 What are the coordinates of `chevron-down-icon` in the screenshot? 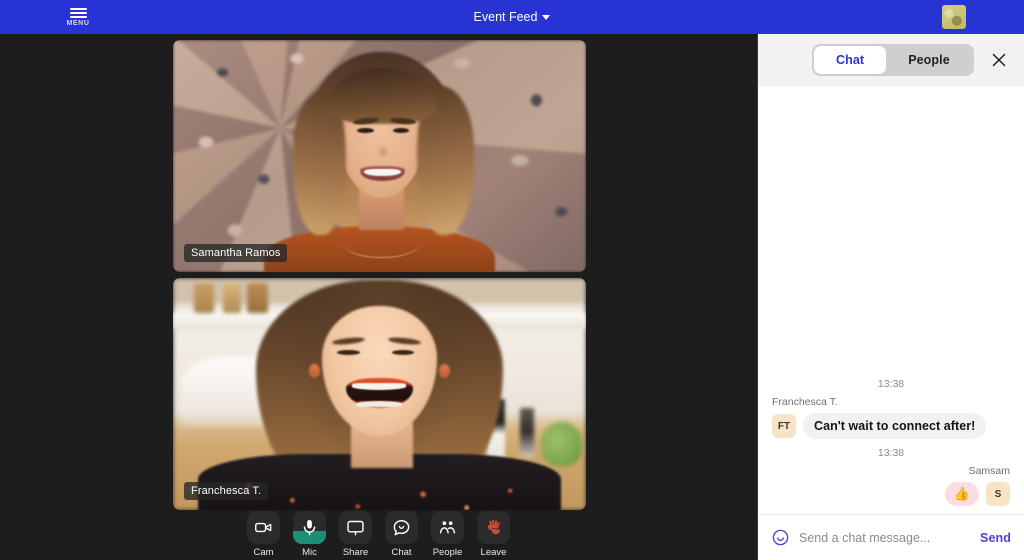 It's located at (546, 17).